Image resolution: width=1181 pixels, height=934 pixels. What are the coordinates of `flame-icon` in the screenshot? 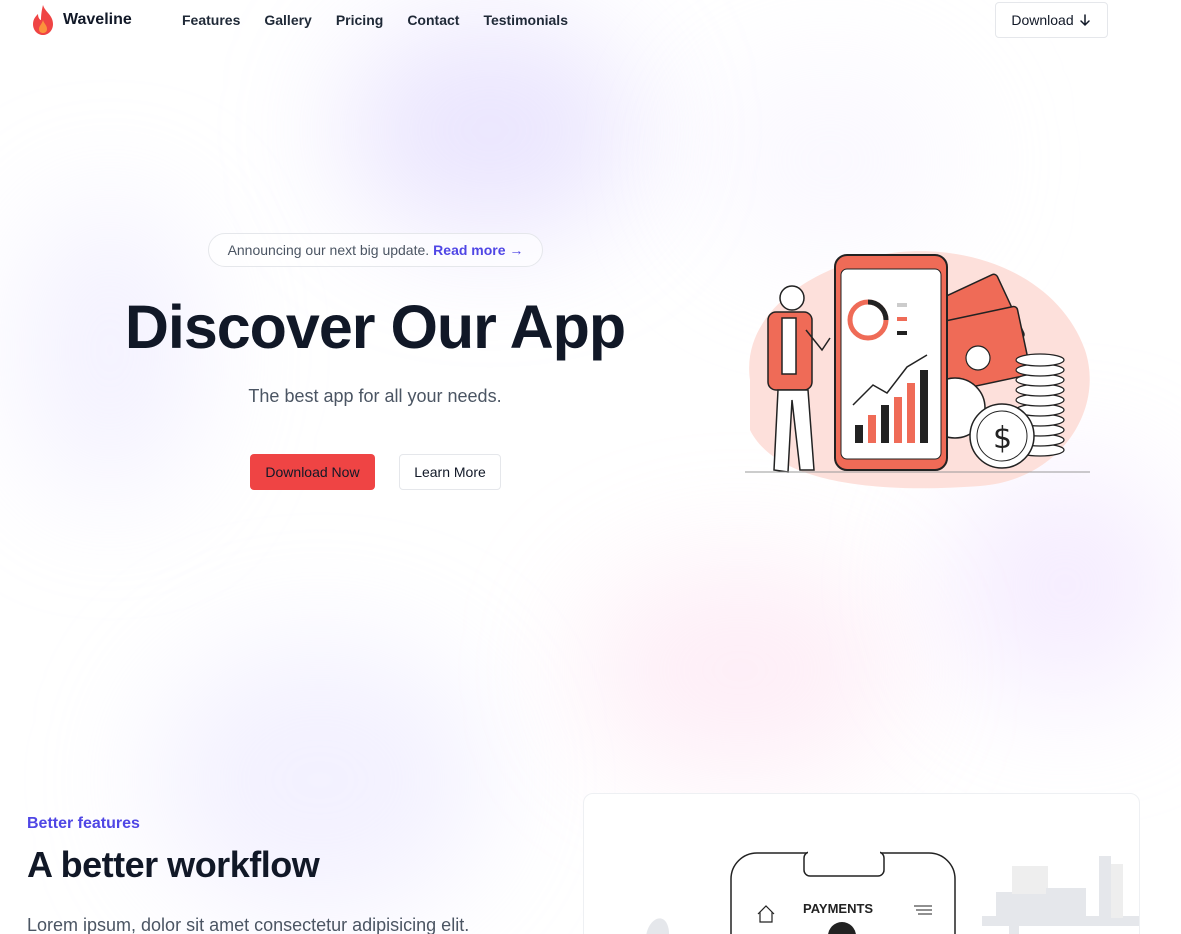 It's located at (43, 20).